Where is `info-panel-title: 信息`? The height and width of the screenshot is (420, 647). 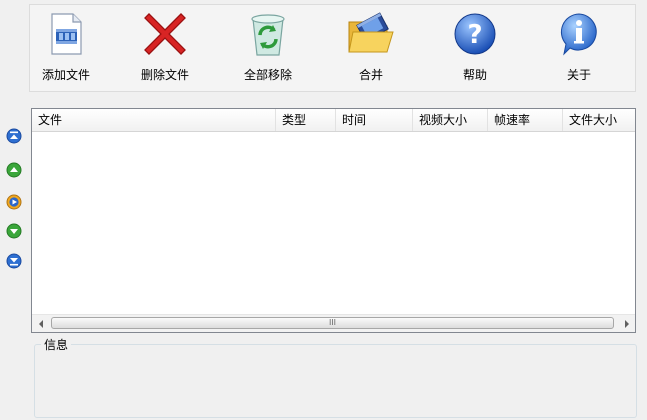 info-panel-title: 信息 is located at coordinates (56, 344).